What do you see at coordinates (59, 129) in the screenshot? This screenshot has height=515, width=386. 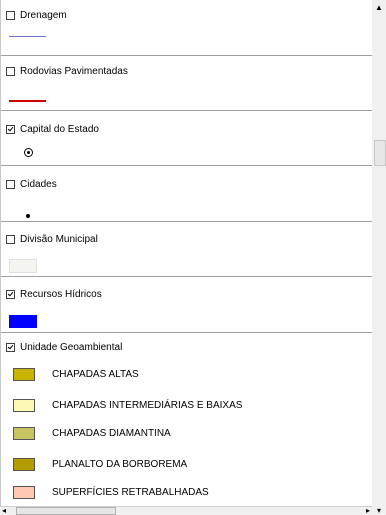 I see `layer-label: Capital do Estado` at bounding box center [59, 129].